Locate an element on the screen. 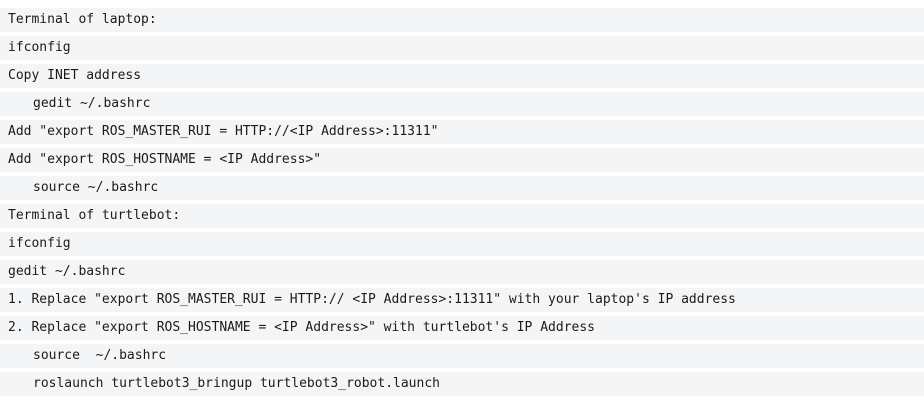 Image resolution: width=924 pixels, height=408 pixels. code-line: Add "export ROS_HOSTNAME = <IP Address>" is located at coordinates (462, 160).